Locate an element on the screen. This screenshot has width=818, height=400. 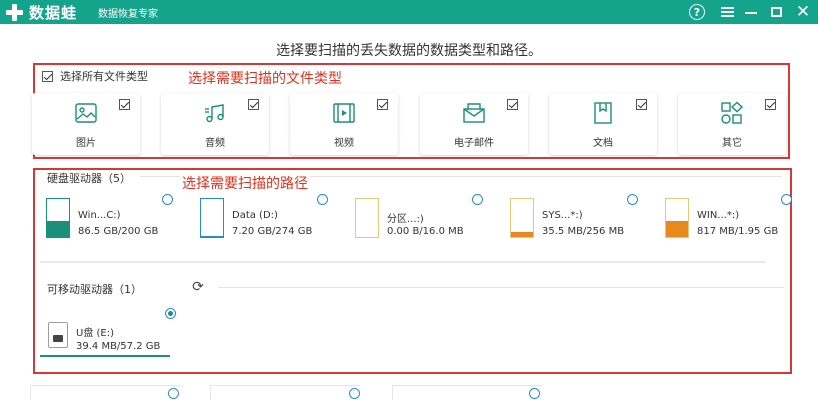
removable-drives-label: 可移动驱动器（1） is located at coordinates (94, 289).